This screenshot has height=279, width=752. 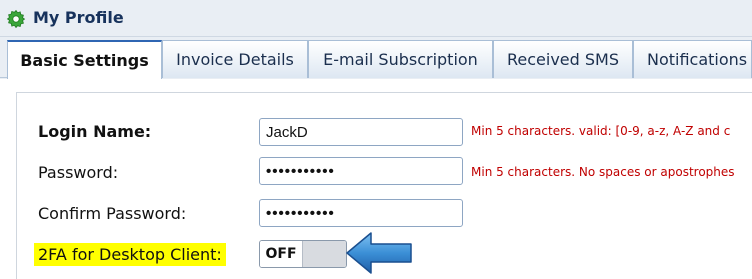 I want to click on twofa-toggle: OFF, so click(x=303, y=254).